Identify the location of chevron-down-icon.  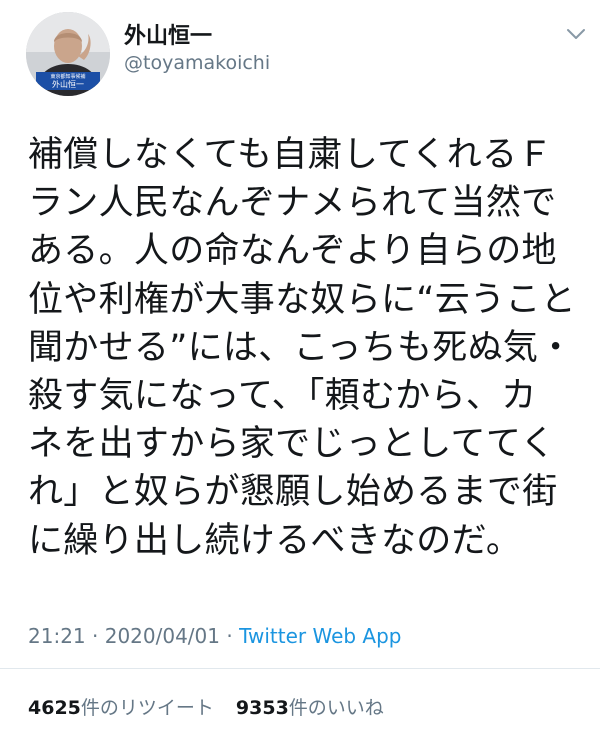
(576, 34).